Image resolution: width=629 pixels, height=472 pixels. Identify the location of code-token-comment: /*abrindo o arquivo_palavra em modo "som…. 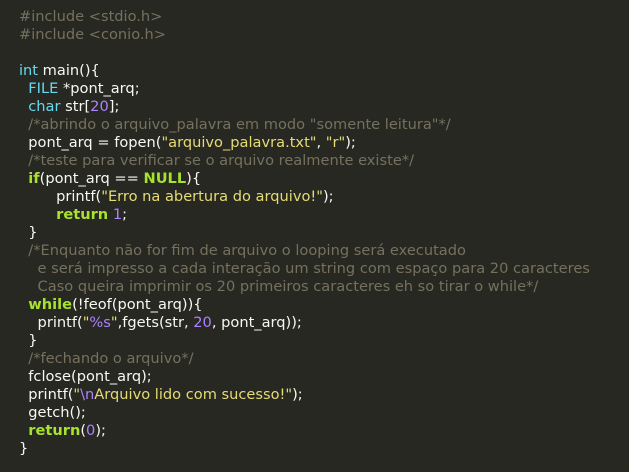
(235, 124).